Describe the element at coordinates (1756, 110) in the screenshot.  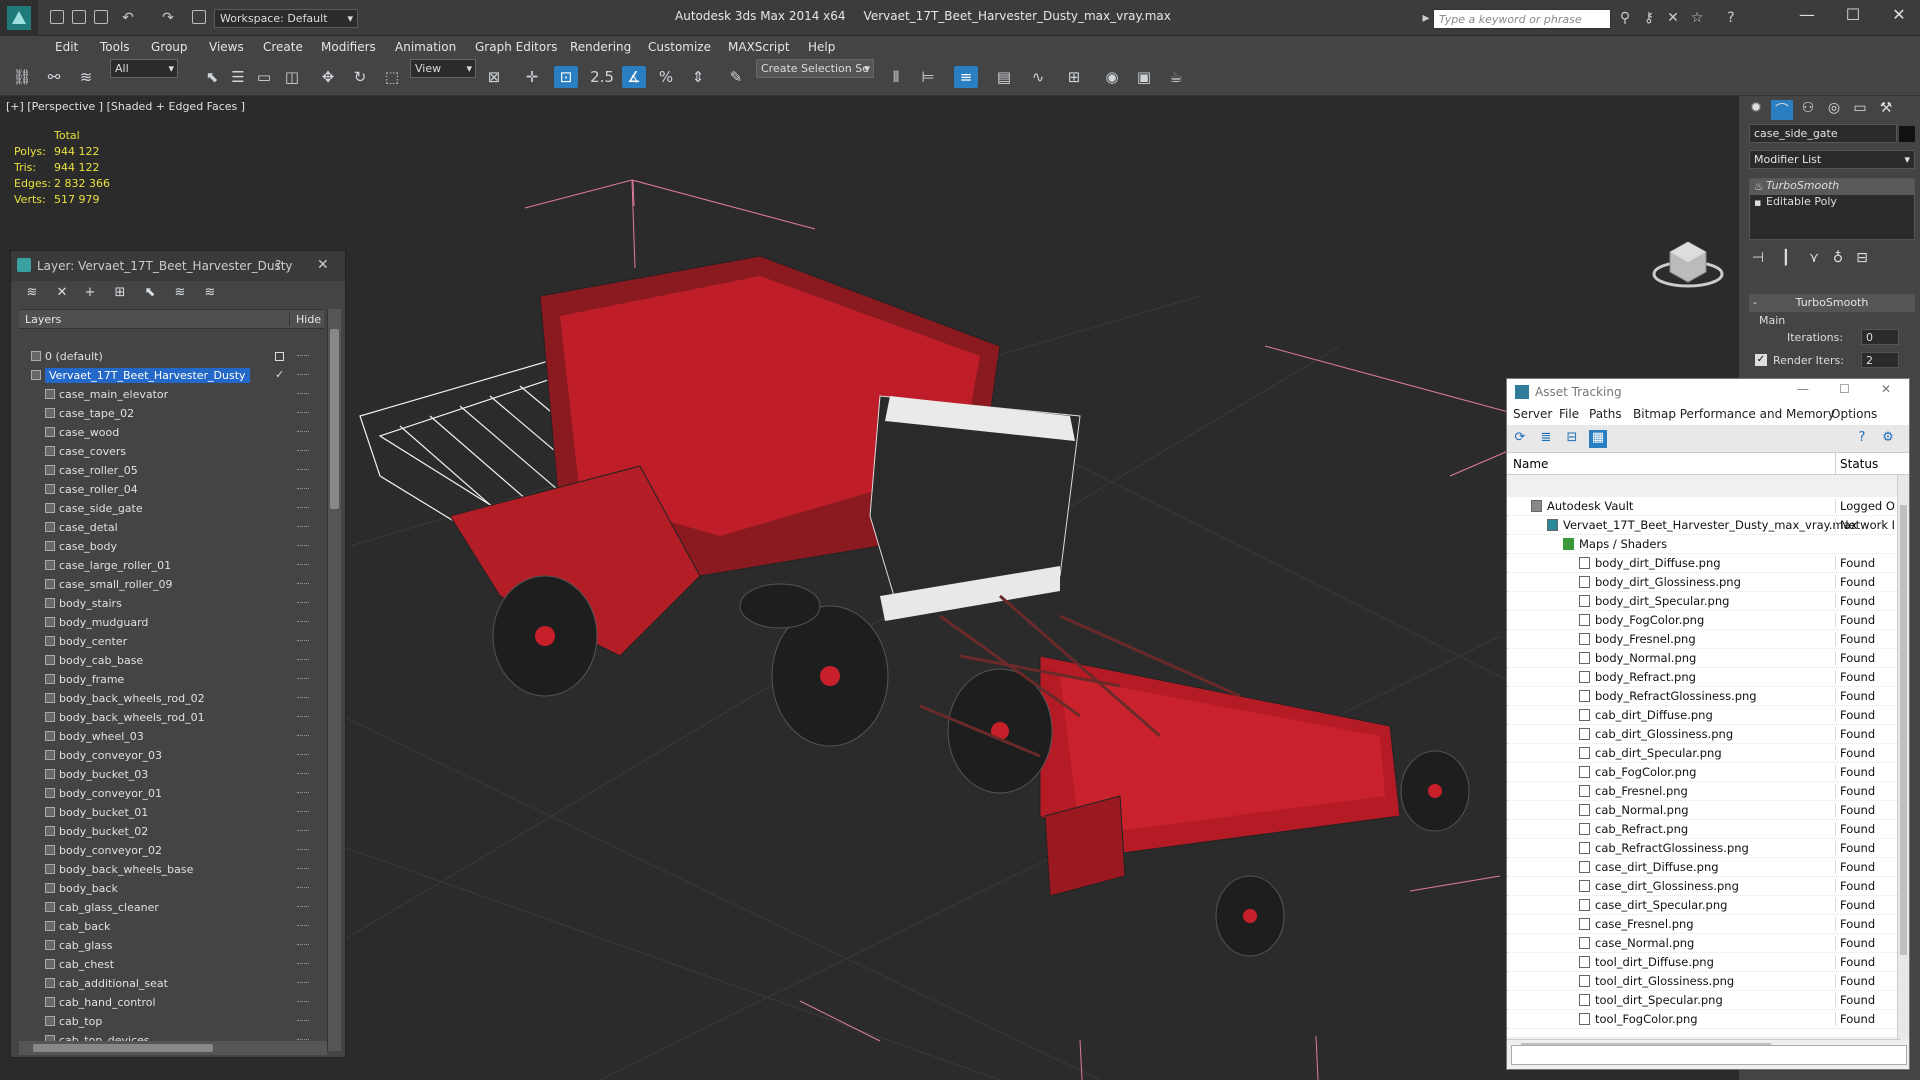
I see `create-tab-icon: ✹` at that location.